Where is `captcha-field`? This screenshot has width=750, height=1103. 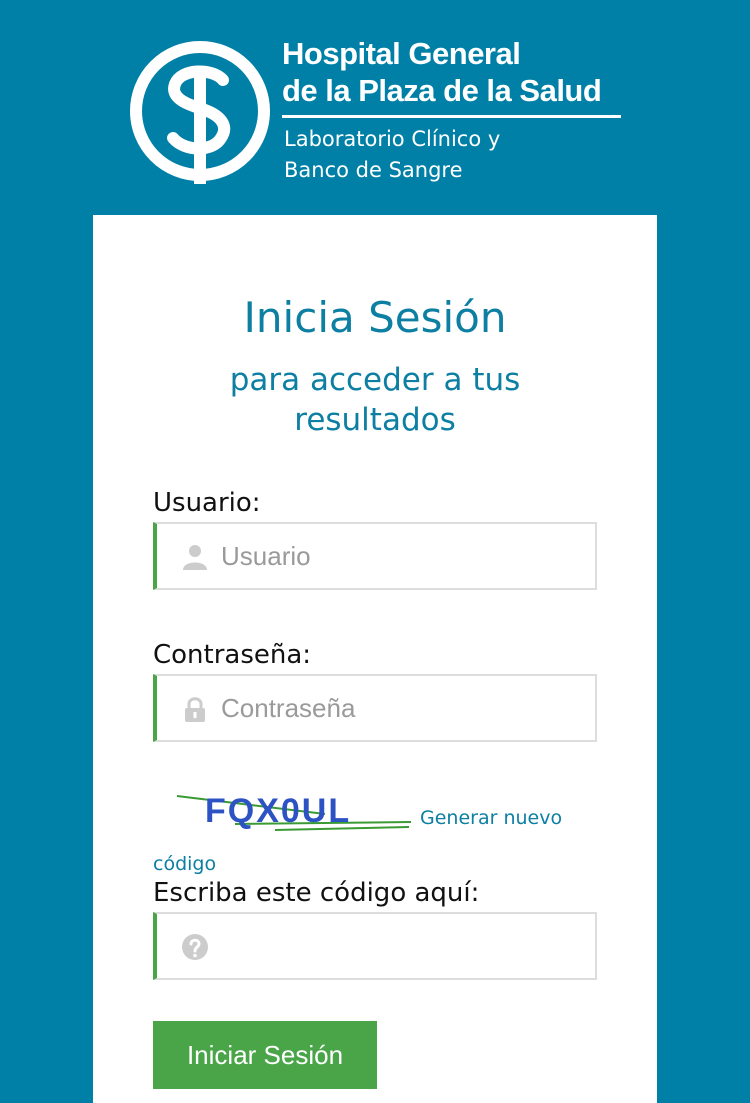
captcha-field is located at coordinates (375, 946).